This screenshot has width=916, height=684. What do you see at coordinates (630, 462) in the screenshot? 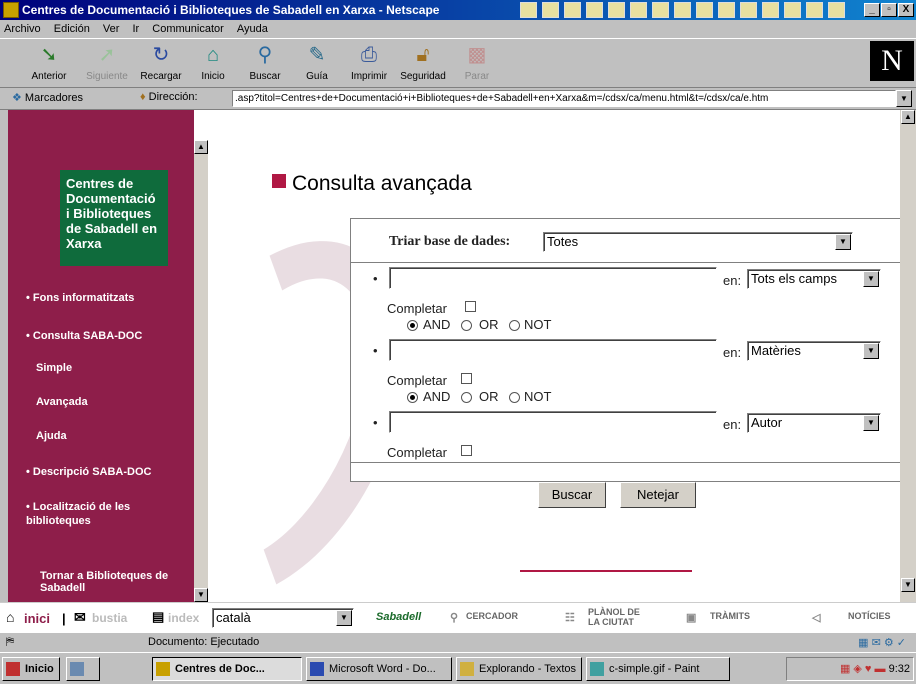
I see `form-divider` at bounding box center [630, 462].